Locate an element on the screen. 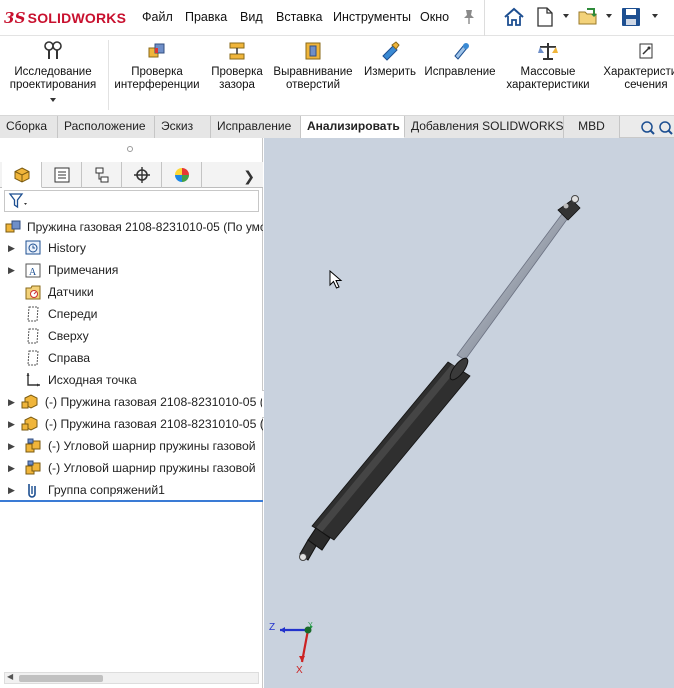 This screenshot has height=688, width=674. tab-configuration-manager is located at coordinates (102, 175).